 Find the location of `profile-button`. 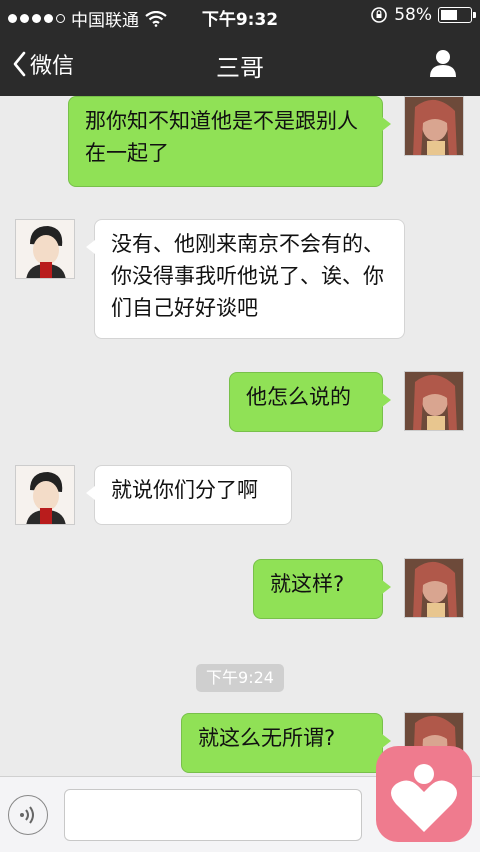

profile-button is located at coordinates (443, 65).